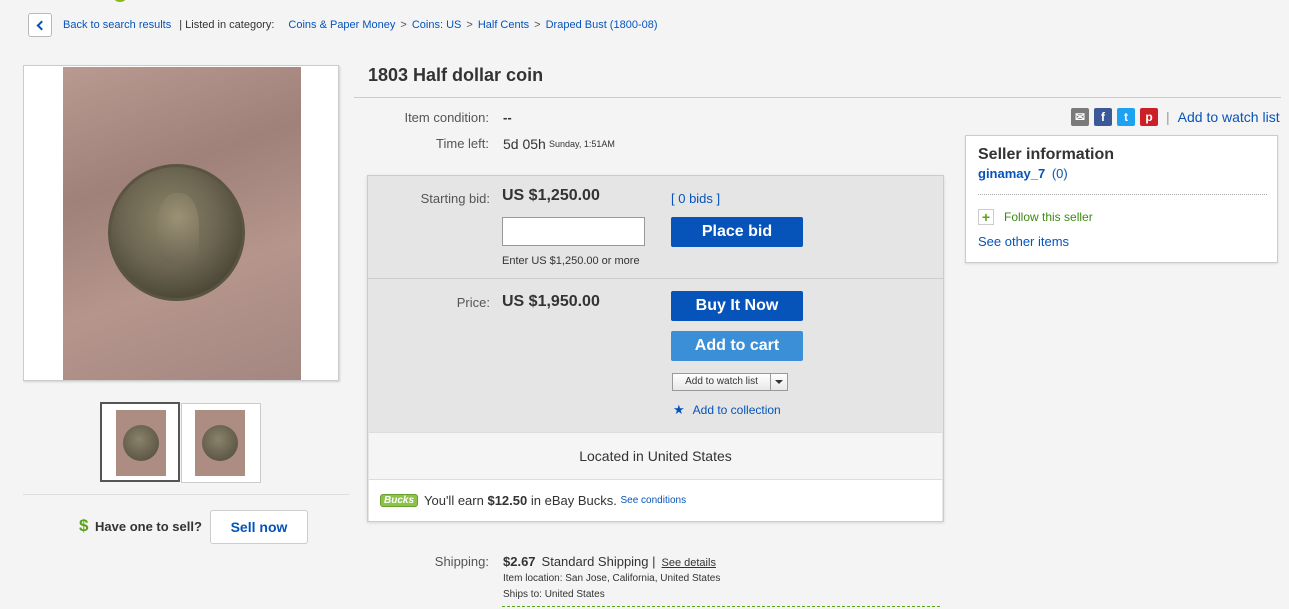  What do you see at coordinates (1011, 173) in the screenshot?
I see `seller-name-link: ginamay_7` at bounding box center [1011, 173].